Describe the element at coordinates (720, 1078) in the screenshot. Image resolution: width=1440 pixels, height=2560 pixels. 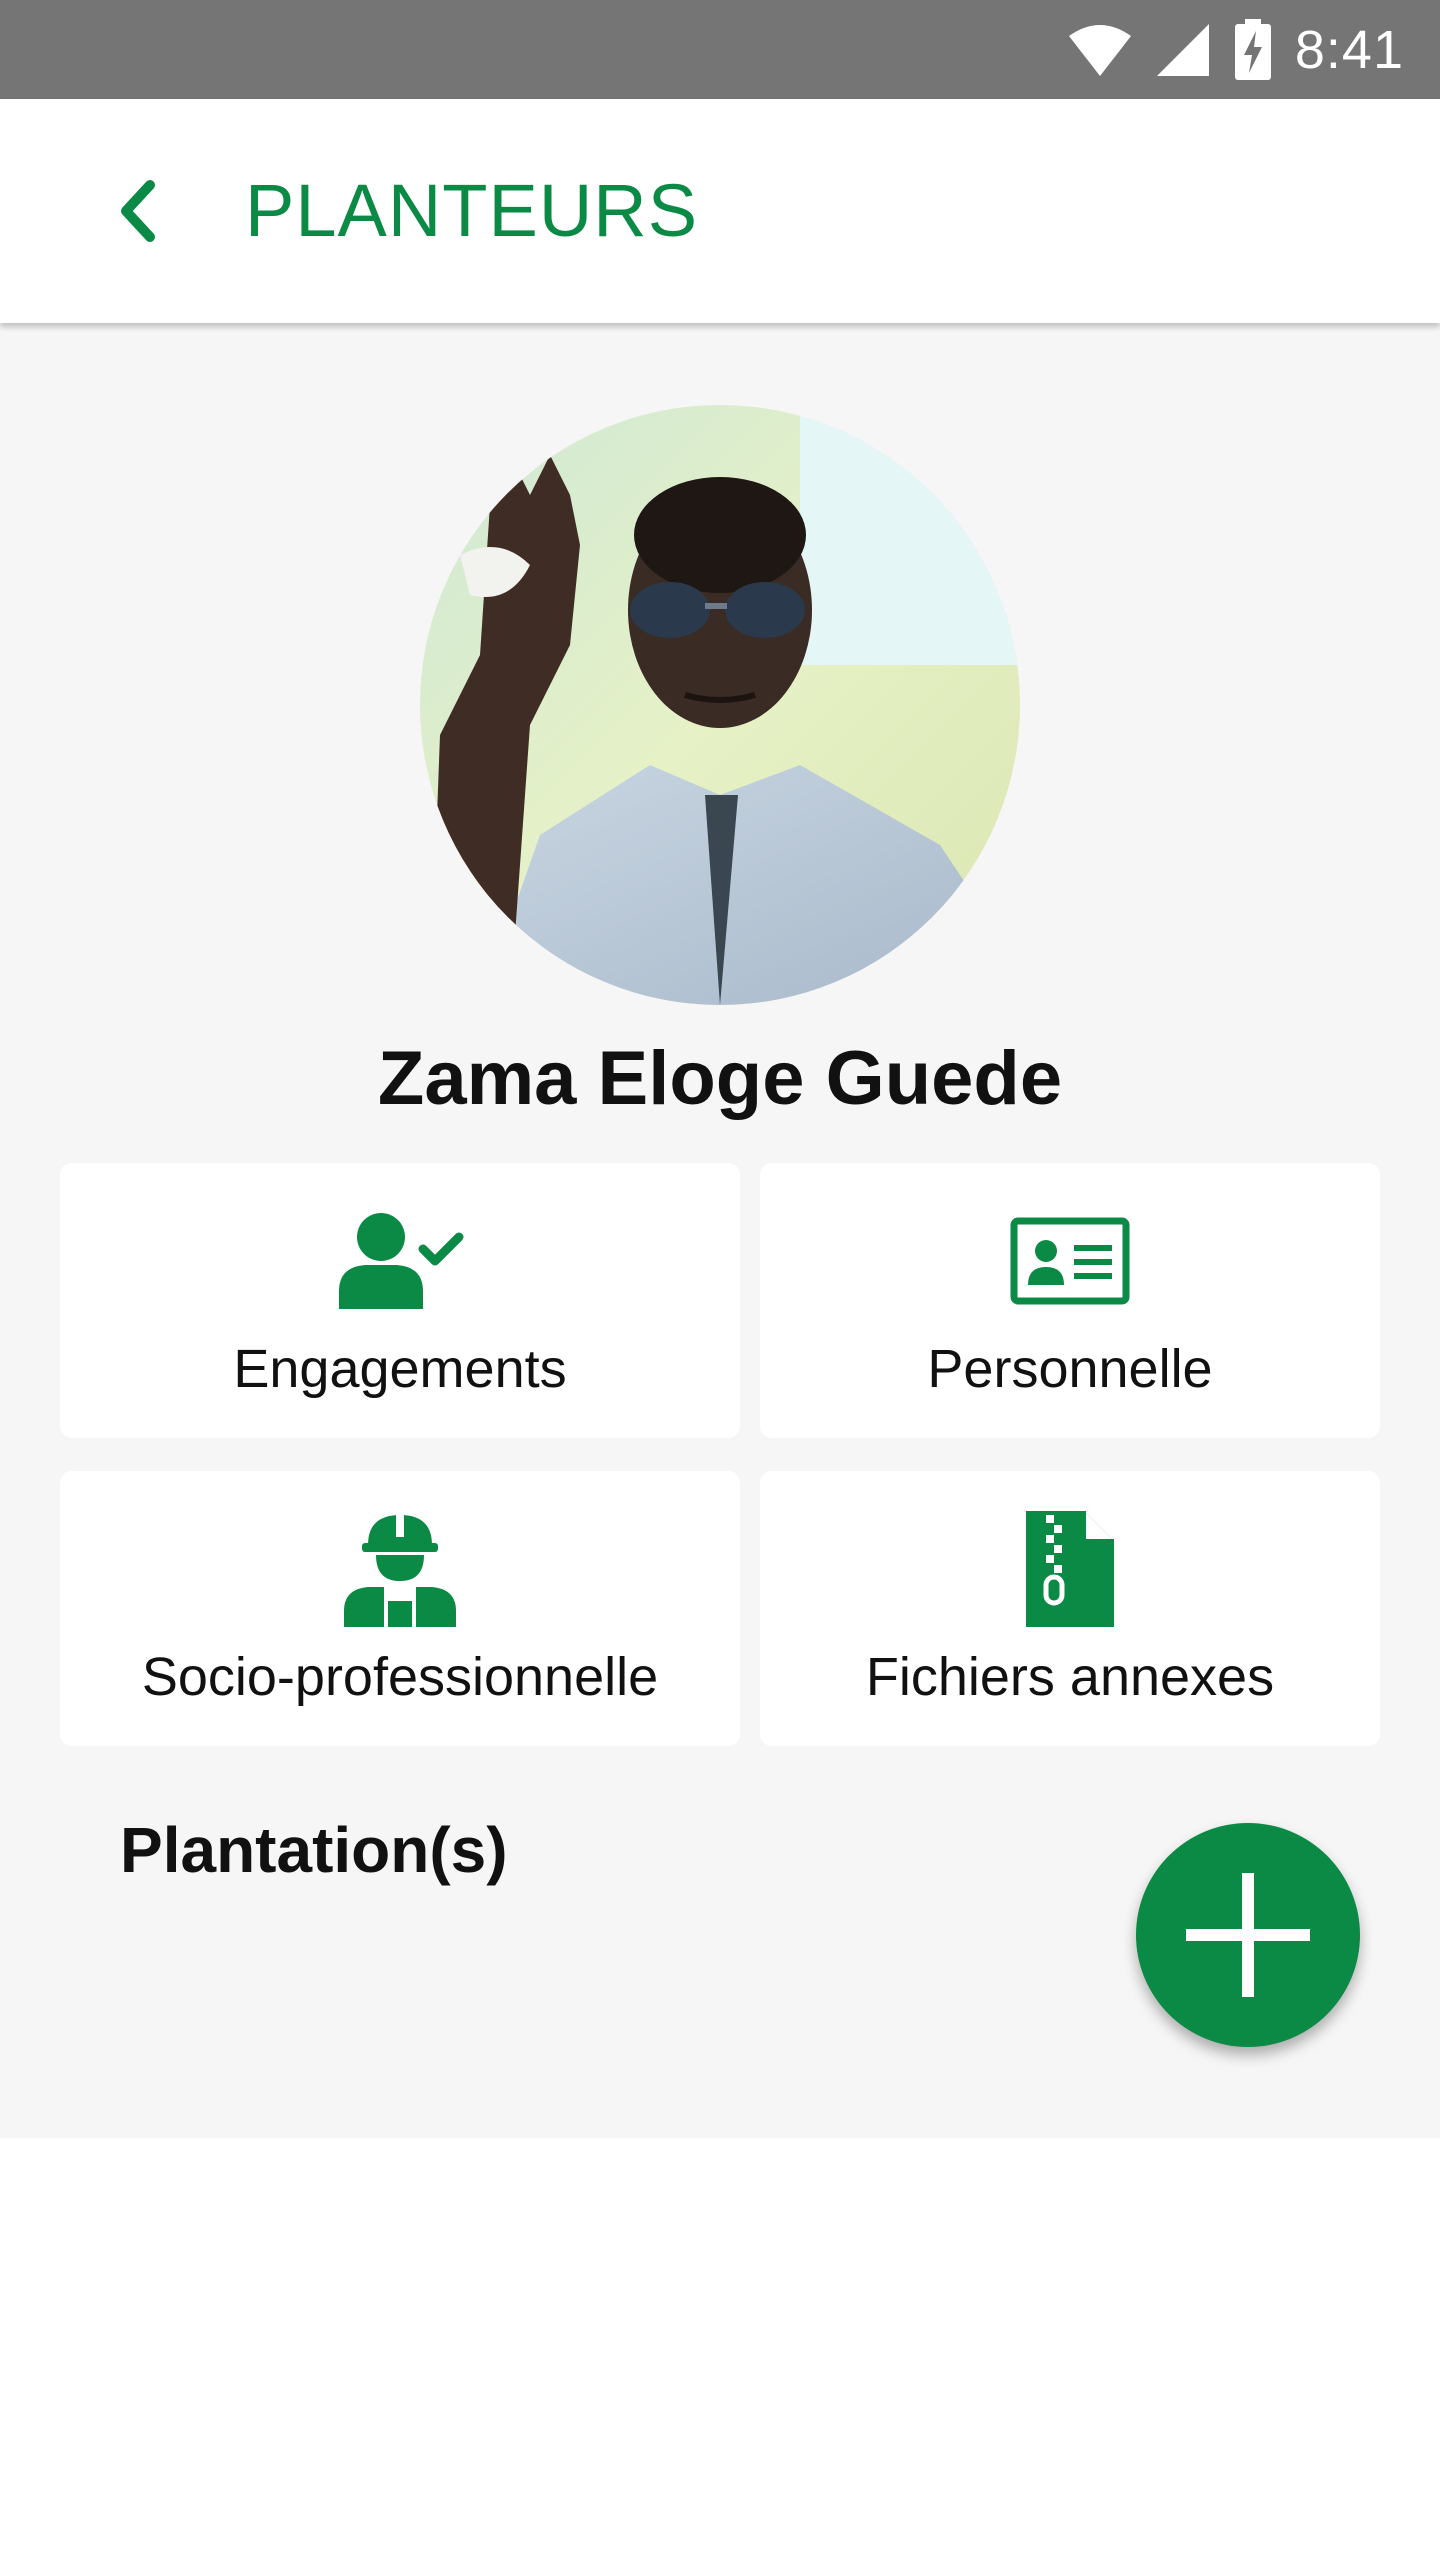
I see `profile-name: Zama Eloge Guede` at that location.